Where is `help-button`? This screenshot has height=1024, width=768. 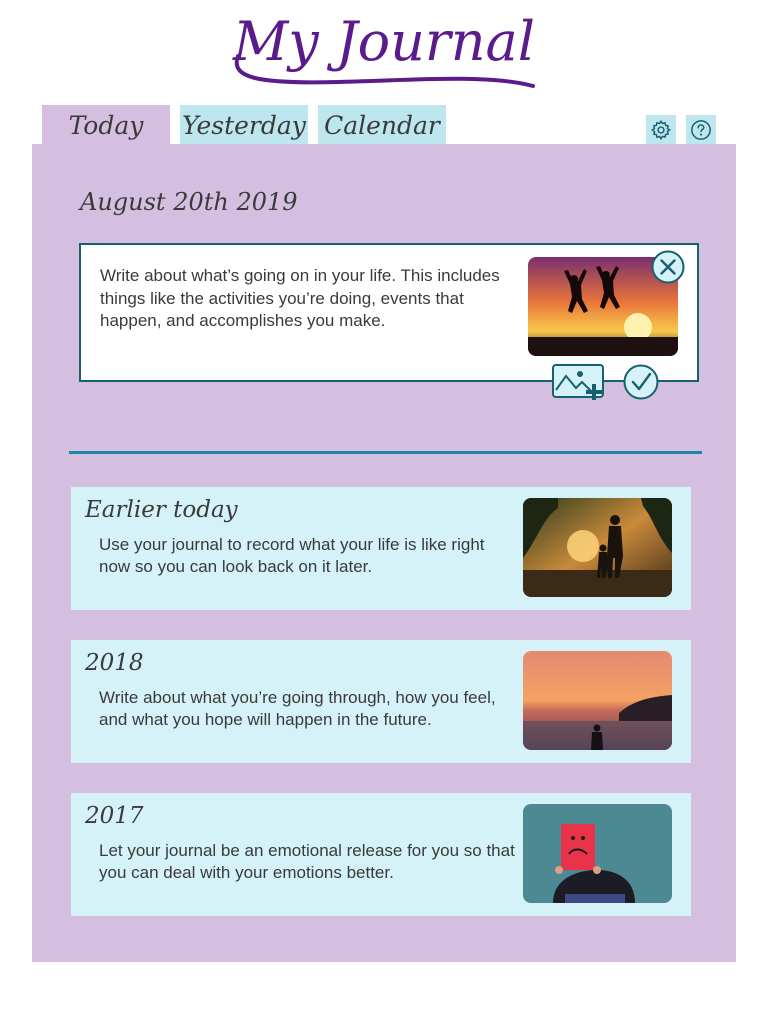 help-button is located at coordinates (701, 130).